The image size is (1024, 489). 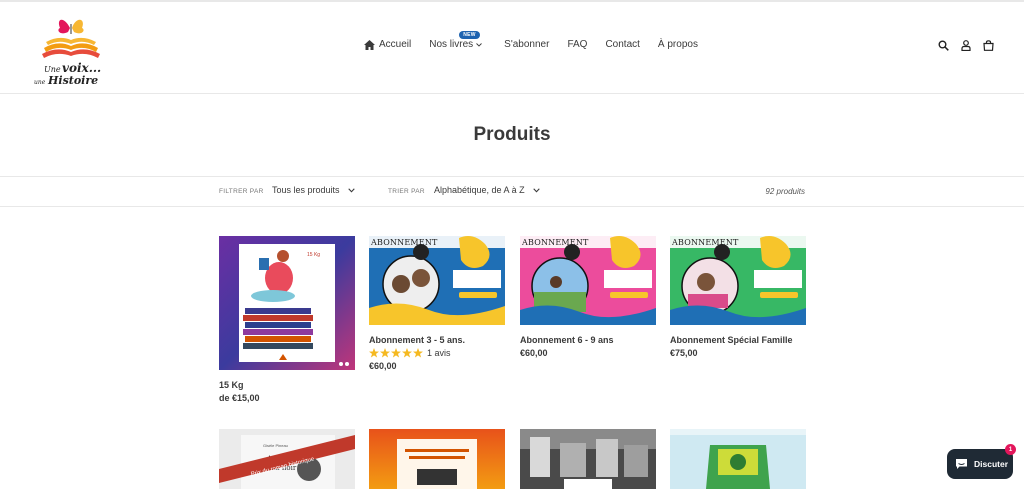 I want to click on search-icon, so click(x=943, y=45).